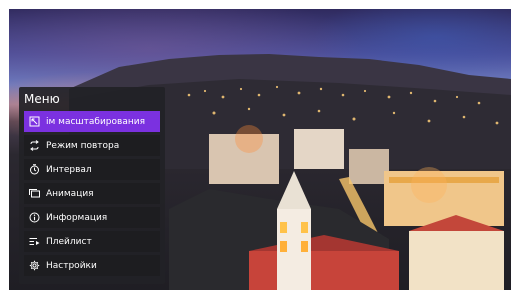 This screenshot has height=292, width=512. What do you see at coordinates (34, 217) in the screenshot?
I see `info-icon` at bounding box center [34, 217].